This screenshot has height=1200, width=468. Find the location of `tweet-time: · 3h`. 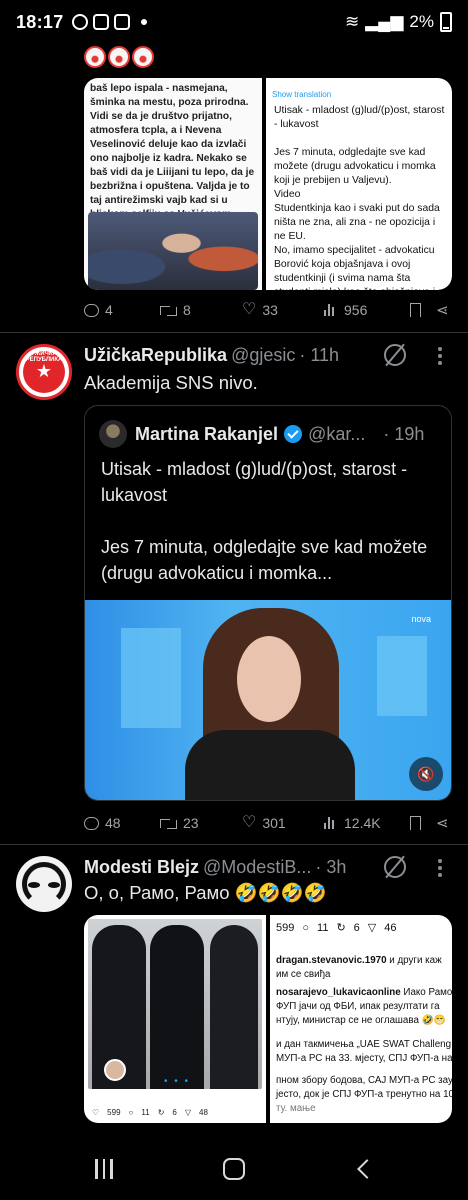

tweet-time: · 3h is located at coordinates (331, 866).